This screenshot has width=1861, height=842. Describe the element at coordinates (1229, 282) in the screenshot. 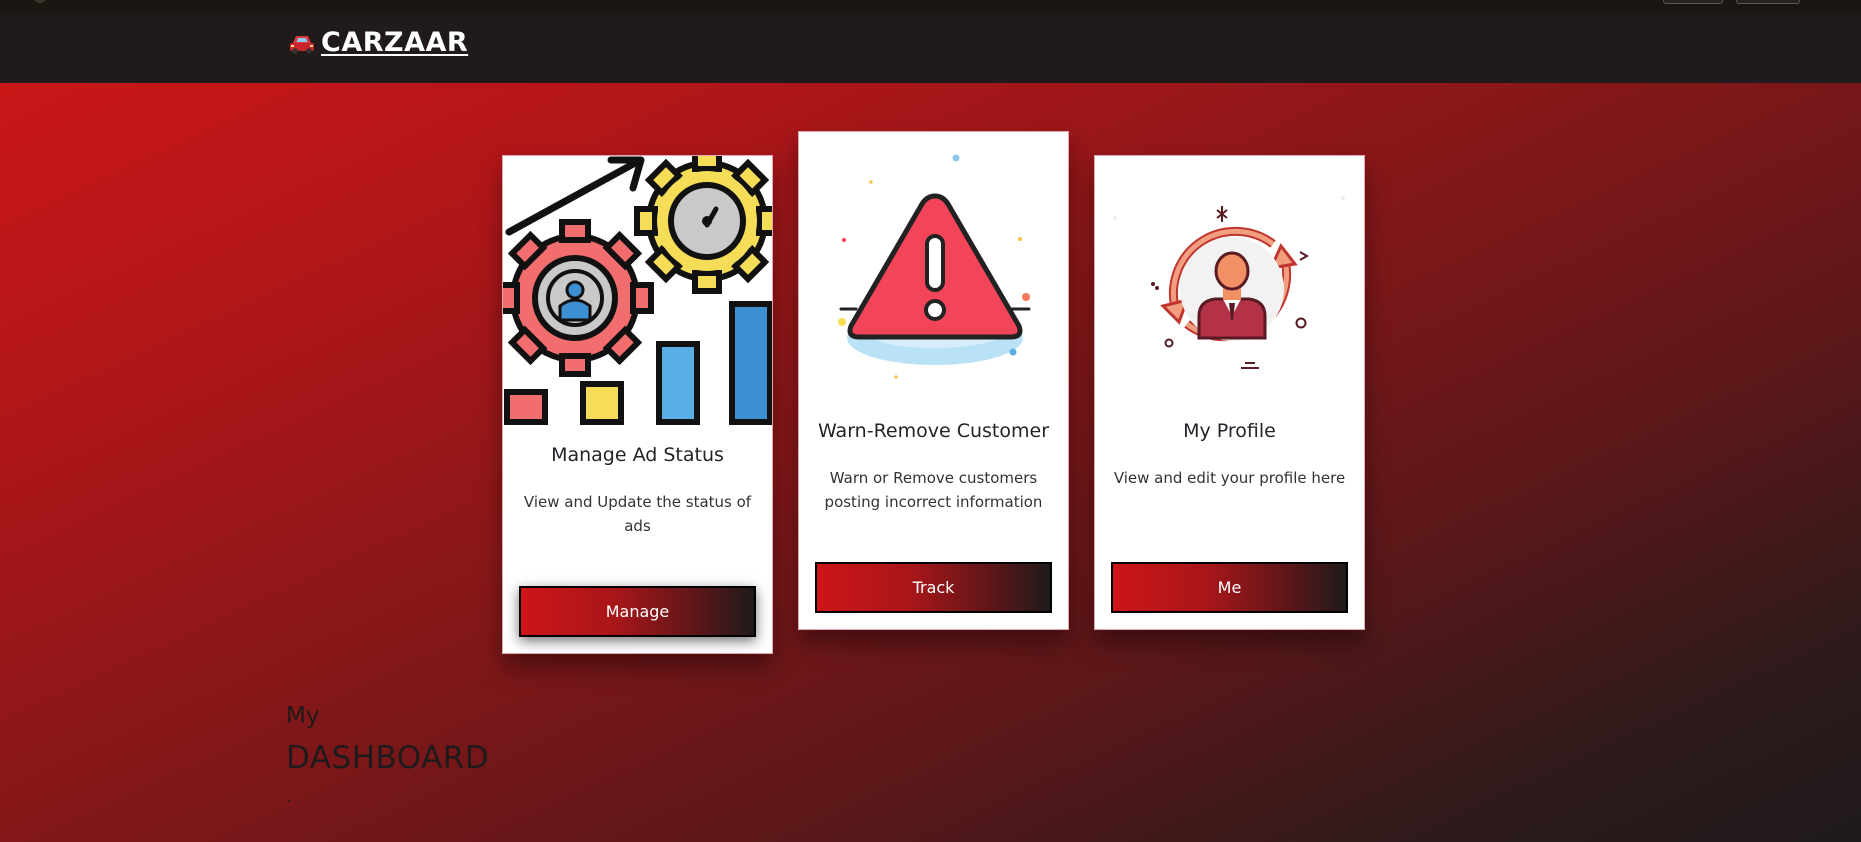

I see `profile-cycle-icon` at that location.